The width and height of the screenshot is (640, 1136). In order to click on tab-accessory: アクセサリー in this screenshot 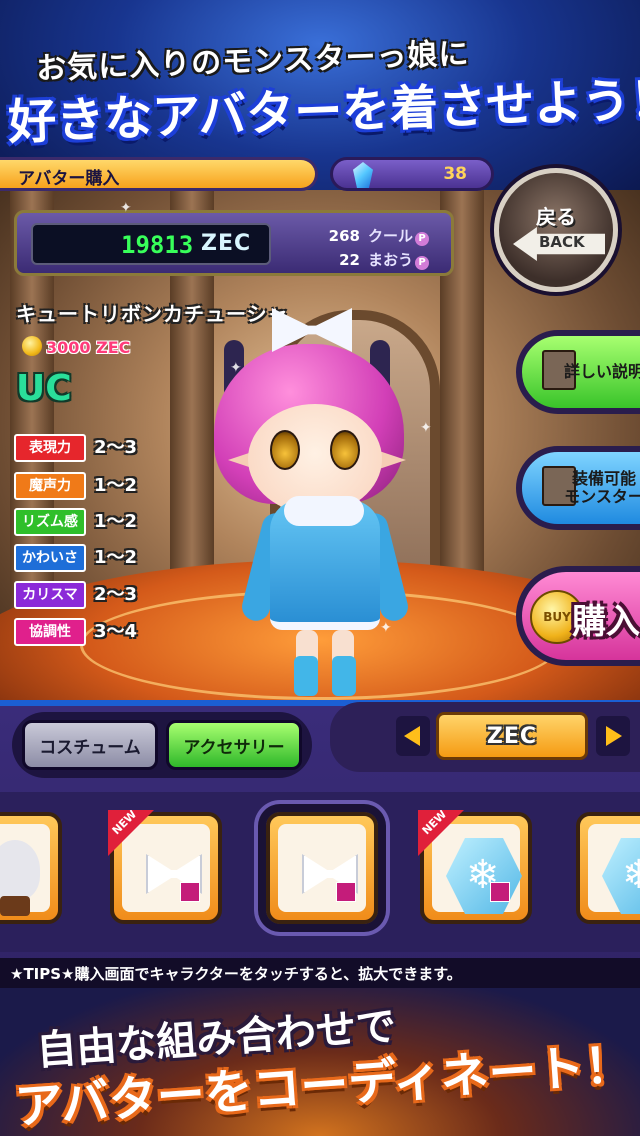, I will do `click(234, 745)`.